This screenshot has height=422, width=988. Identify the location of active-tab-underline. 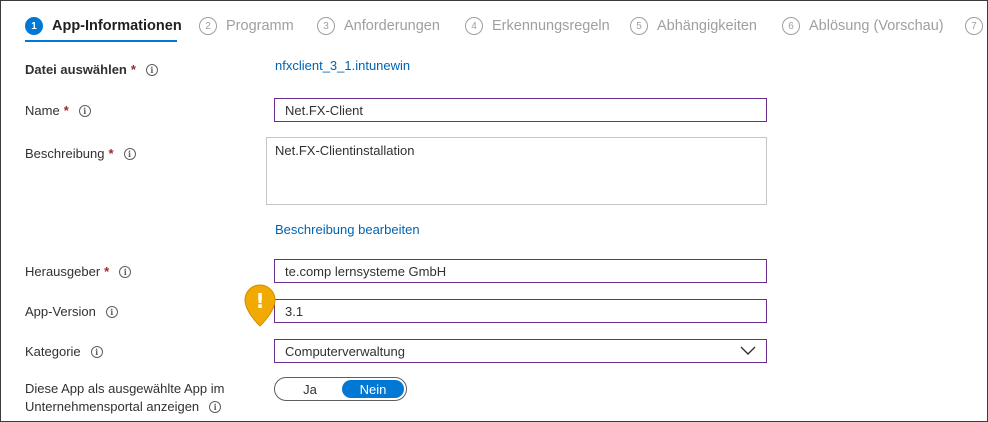
(101, 41).